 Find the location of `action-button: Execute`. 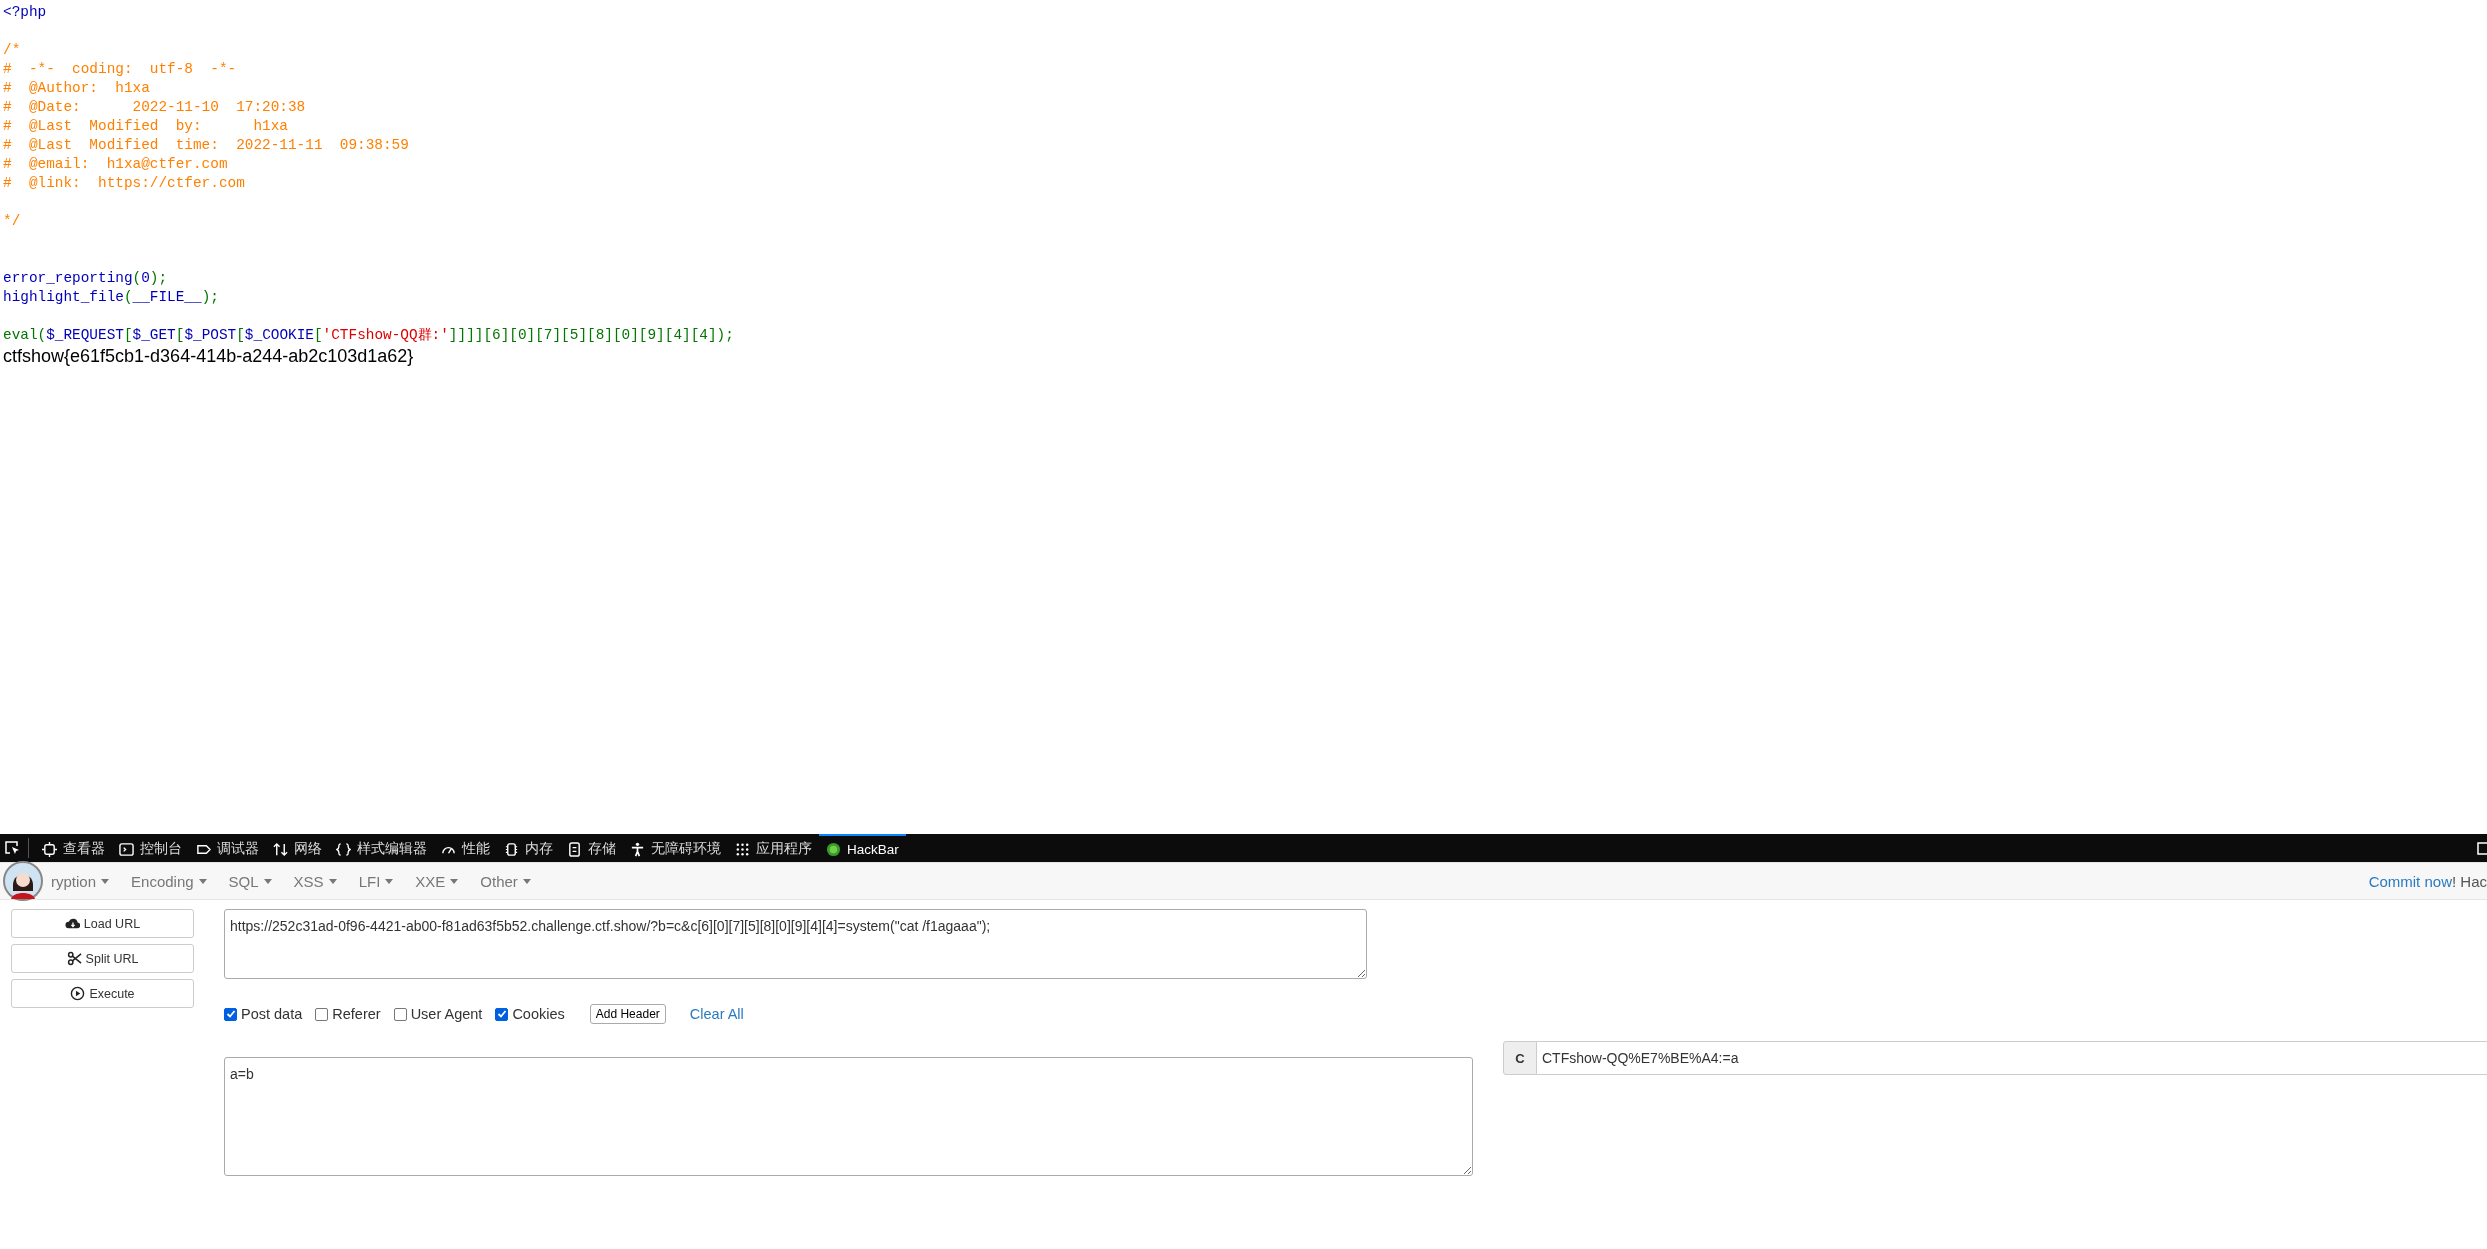

action-button: Execute is located at coordinates (102, 993).